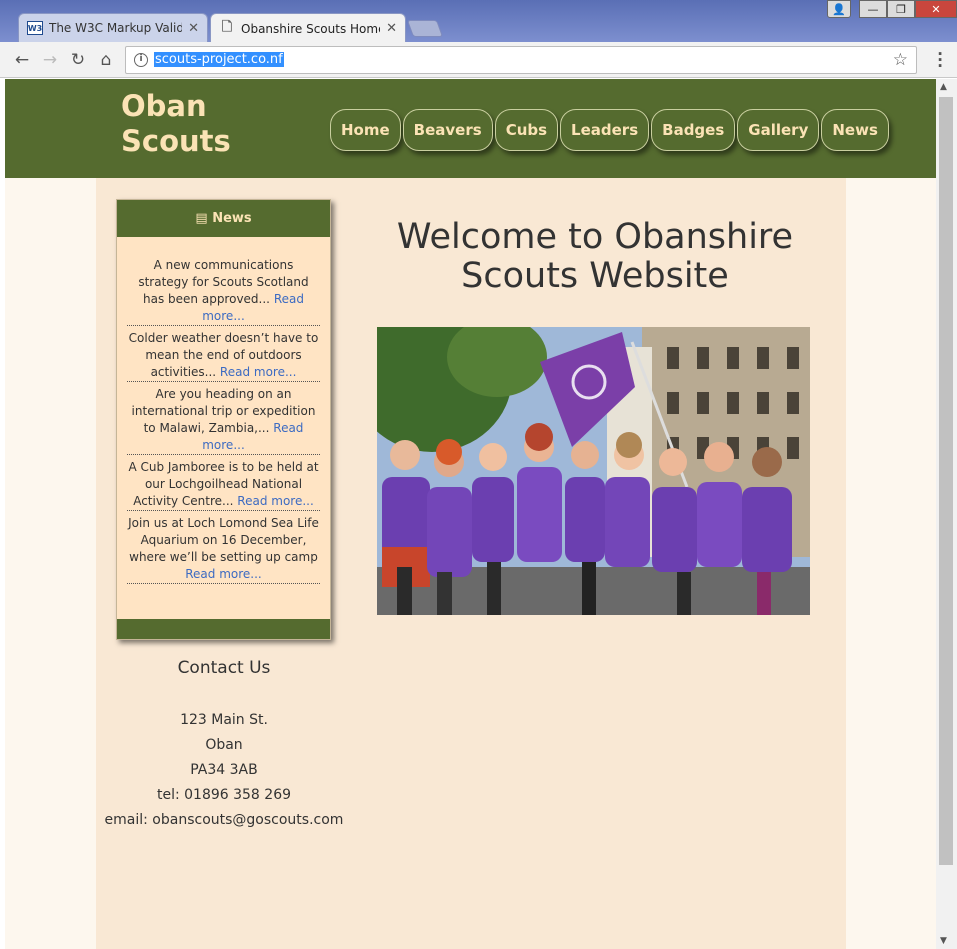 Image resolution: width=957 pixels, height=949 pixels. Describe the element at coordinates (22, 60) in the screenshot. I see `back-icon: ←` at that location.